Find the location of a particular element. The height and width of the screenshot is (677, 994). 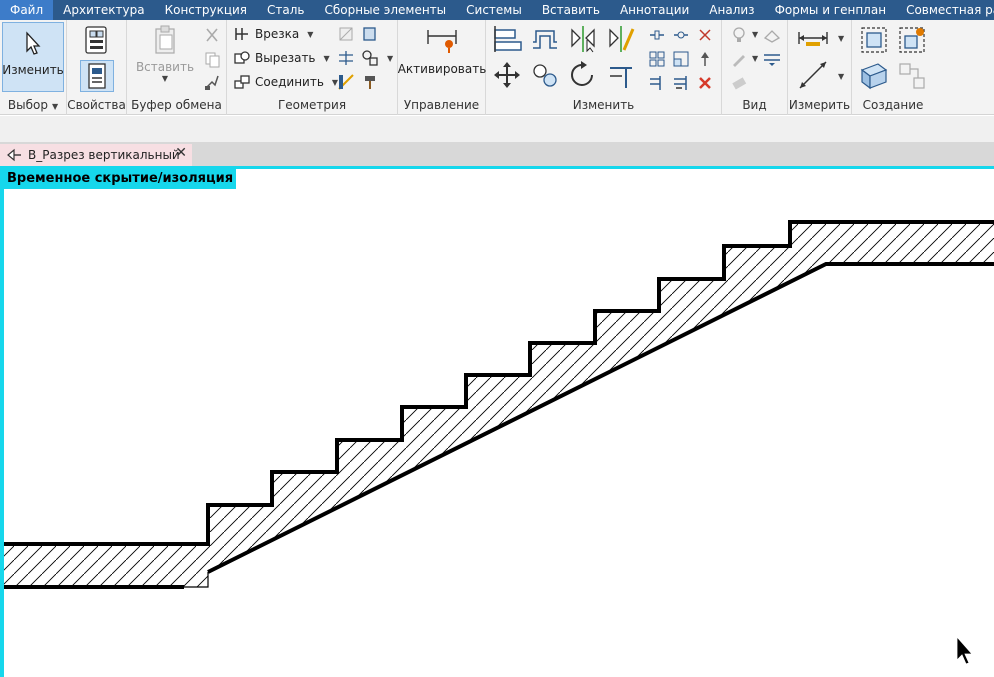

menu-item-4: Сборные элементы is located at coordinates (386, 10).